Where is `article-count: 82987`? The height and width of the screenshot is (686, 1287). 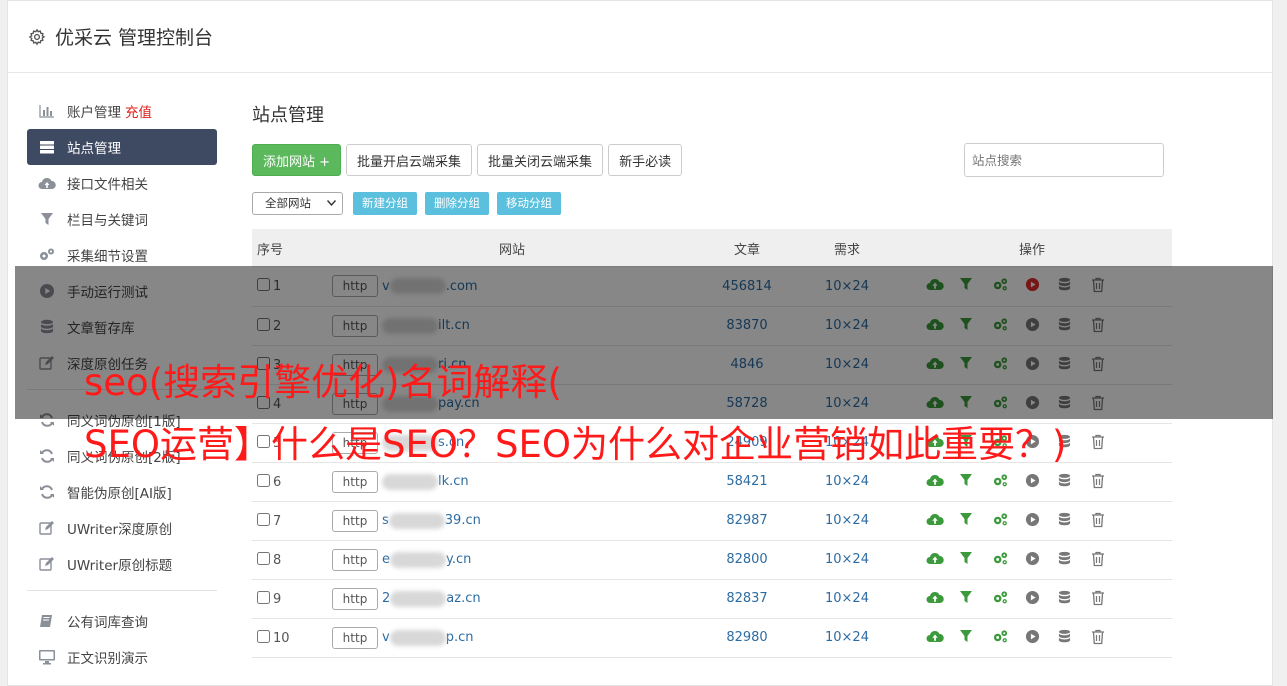
article-count: 82987 is located at coordinates (747, 520).